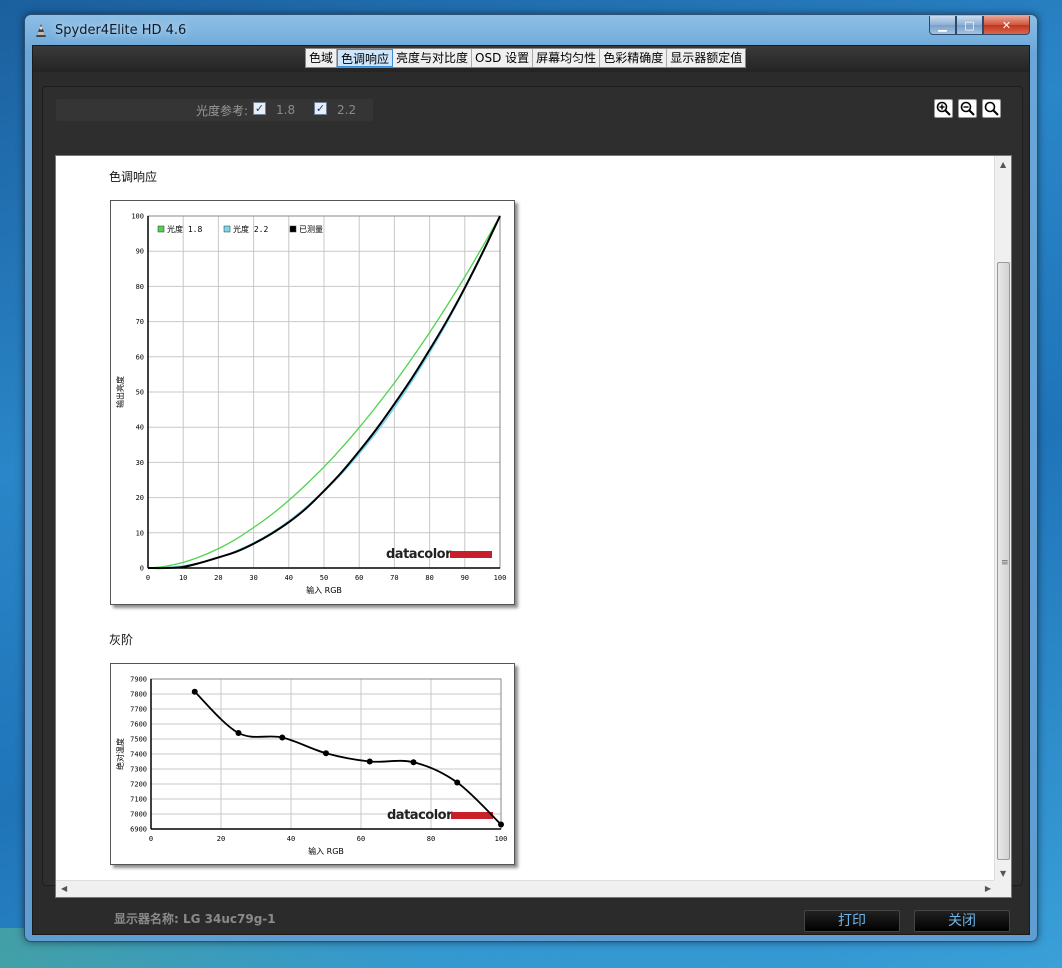 The height and width of the screenshot is (968, 1062). Describe the element at coordinates (140, 463) in the screenshot. I see `y-tick-label: 30` at that location.